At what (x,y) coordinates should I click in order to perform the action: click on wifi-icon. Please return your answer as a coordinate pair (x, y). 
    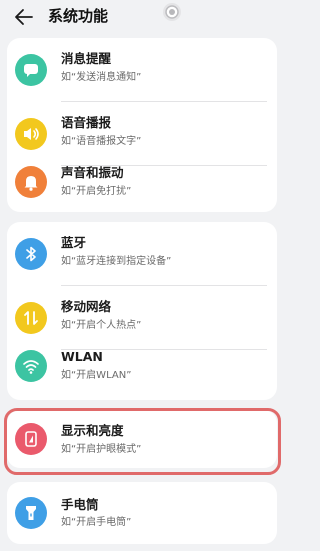
    Looking at the image, I should click on (31, 366).